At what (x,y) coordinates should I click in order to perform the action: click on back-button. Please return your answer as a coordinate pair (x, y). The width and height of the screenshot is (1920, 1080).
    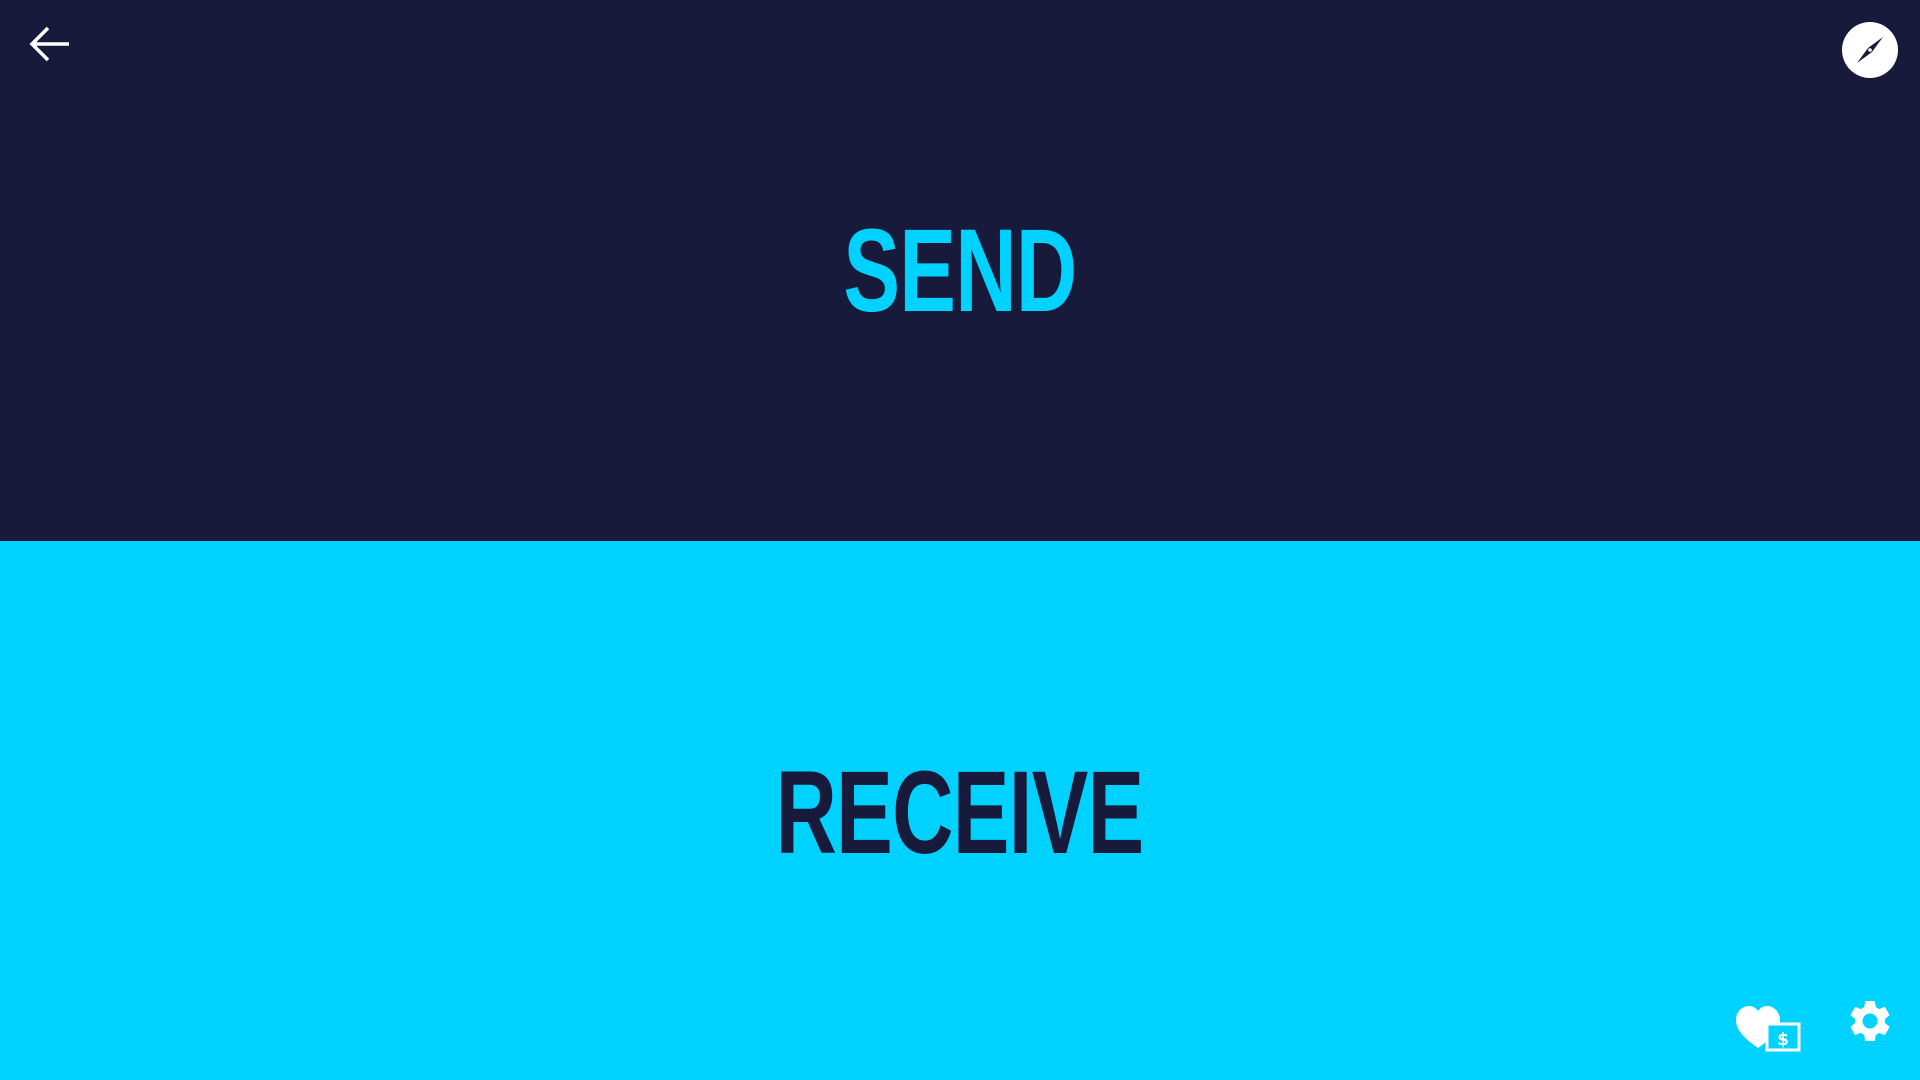
    Looking at the image, I should click on (50, 44).